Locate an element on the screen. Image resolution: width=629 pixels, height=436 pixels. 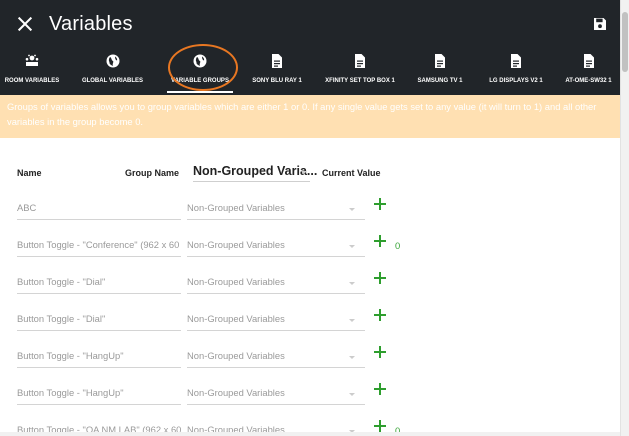
horizontal-scrollbar is located at coordinates (310, 434).